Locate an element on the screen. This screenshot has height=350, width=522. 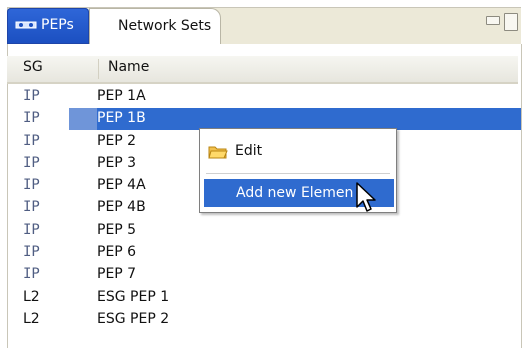
menu-separator is located at coordinates (298, 173).